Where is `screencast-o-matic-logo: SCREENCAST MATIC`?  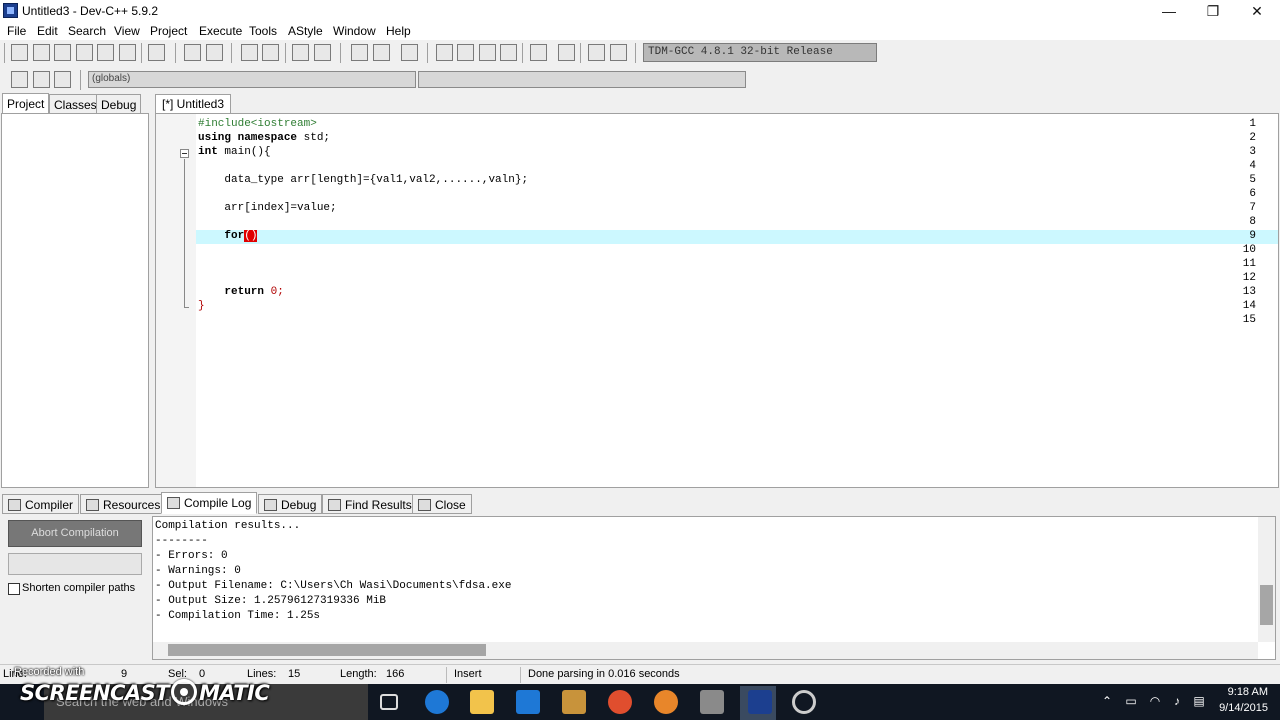 screencast-o-matic-logo: SCREENCAST MATIC is located at coordinates (145, 692).